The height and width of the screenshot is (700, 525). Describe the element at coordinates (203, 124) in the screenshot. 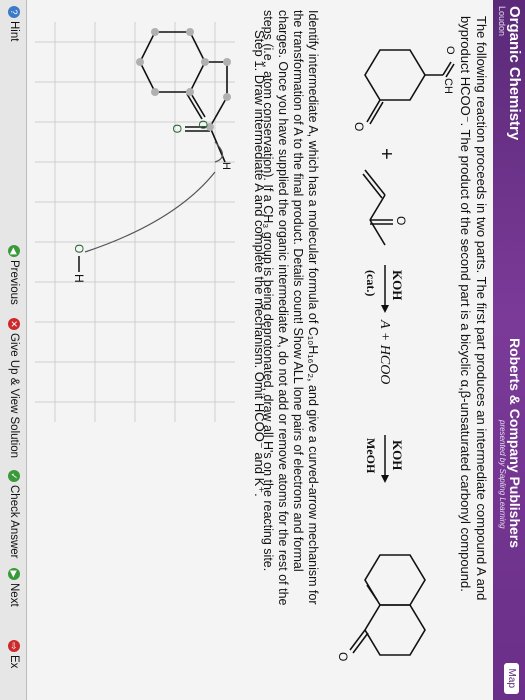

I see `canvas-ketone-oxygen: O` at that location.